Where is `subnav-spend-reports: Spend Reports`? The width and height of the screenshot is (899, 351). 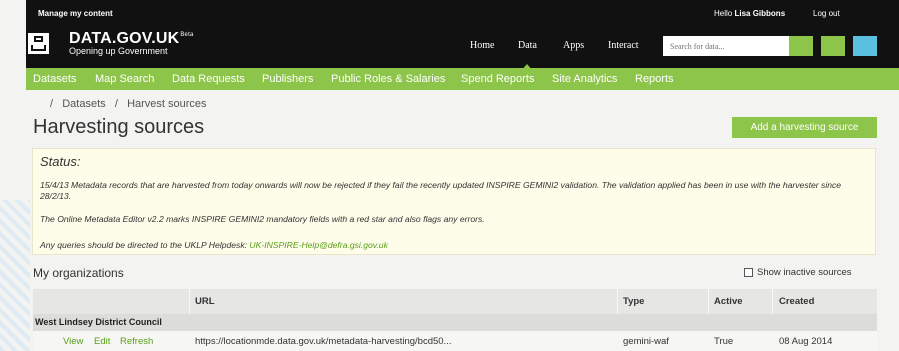
subnav-spend-reports: Spend Reports is located at coordinates (497, 79).